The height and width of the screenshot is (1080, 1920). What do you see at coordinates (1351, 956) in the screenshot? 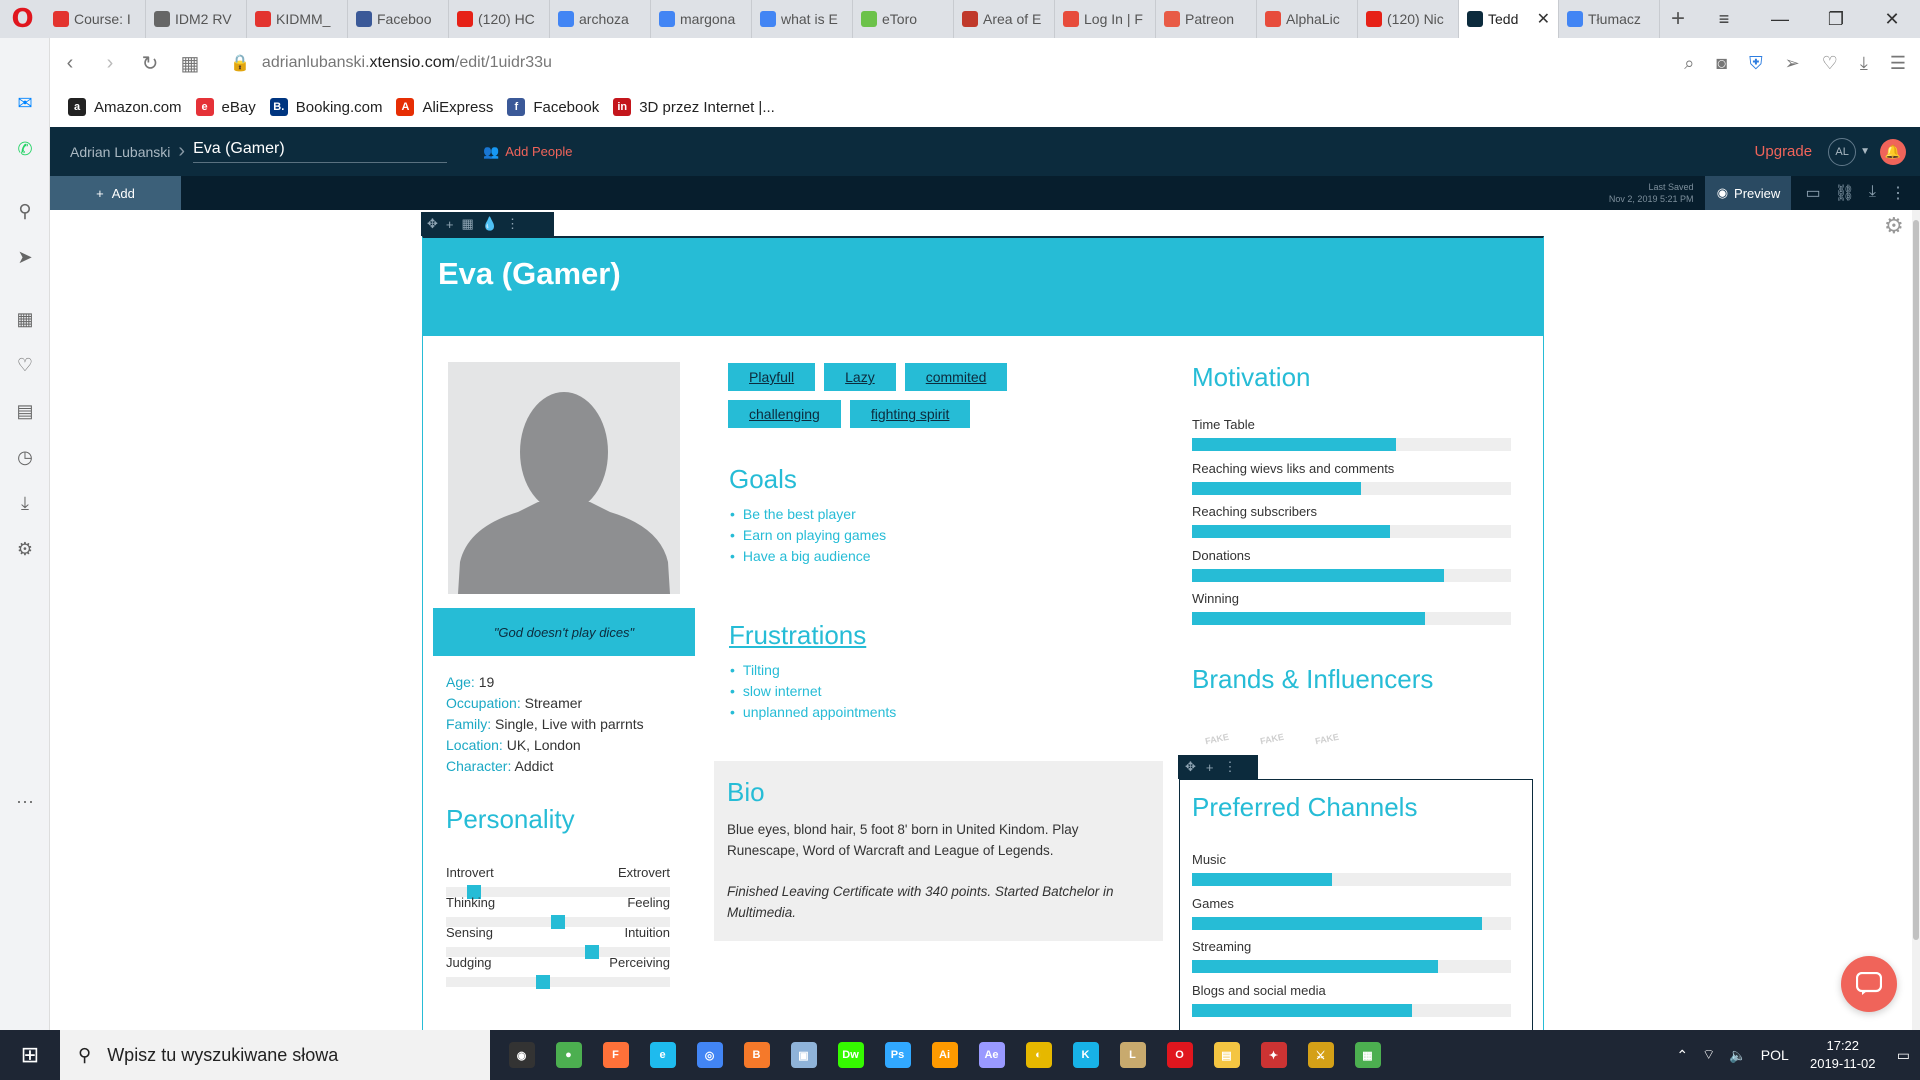
I see `channel-bar: Streaming` at bounding box center [1351, 956].